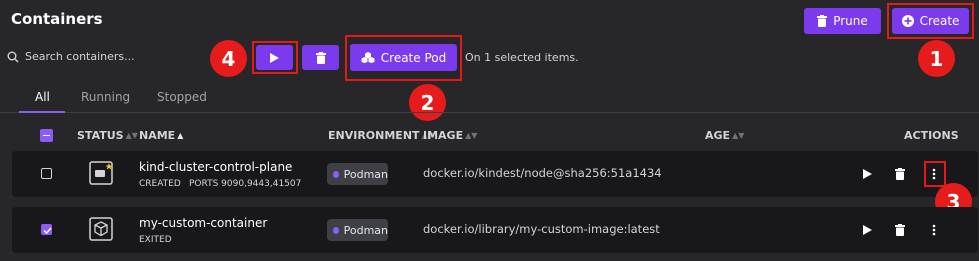  What do you see at coordinates (13, 56) in the screenshot?
I see `search-icon` at bounding box center [13, 56].